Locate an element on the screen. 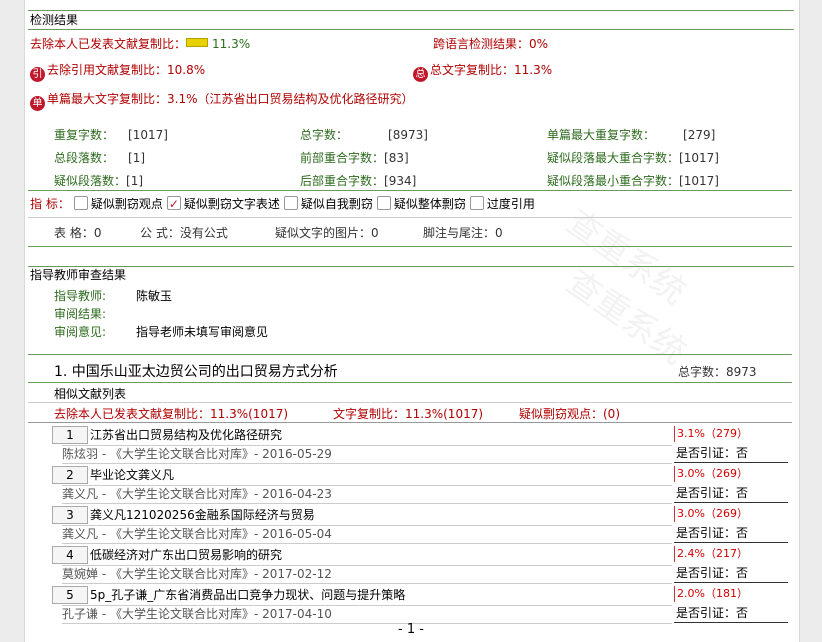 This screenshot has height=642, width=822. list-text-copy: 文字复制比：11.3%(1017) is located at coordinates (408, 414).